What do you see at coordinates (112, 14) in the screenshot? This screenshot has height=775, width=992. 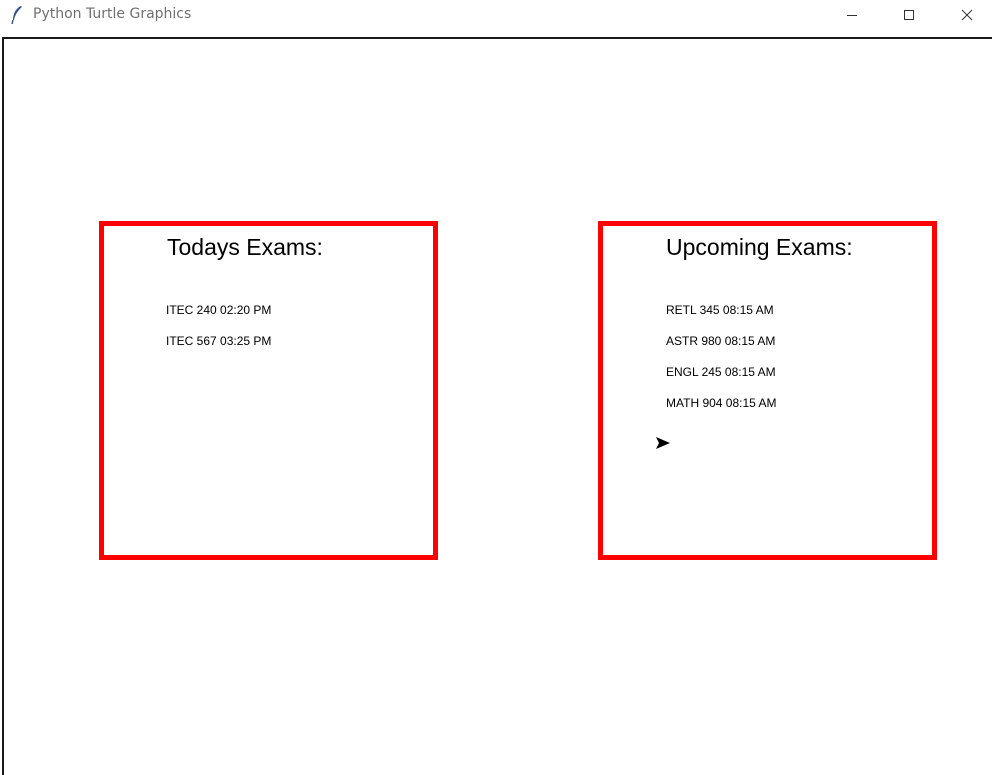 I see `window-title: Python Turtle Graphics` at bounding box center [112, 14].